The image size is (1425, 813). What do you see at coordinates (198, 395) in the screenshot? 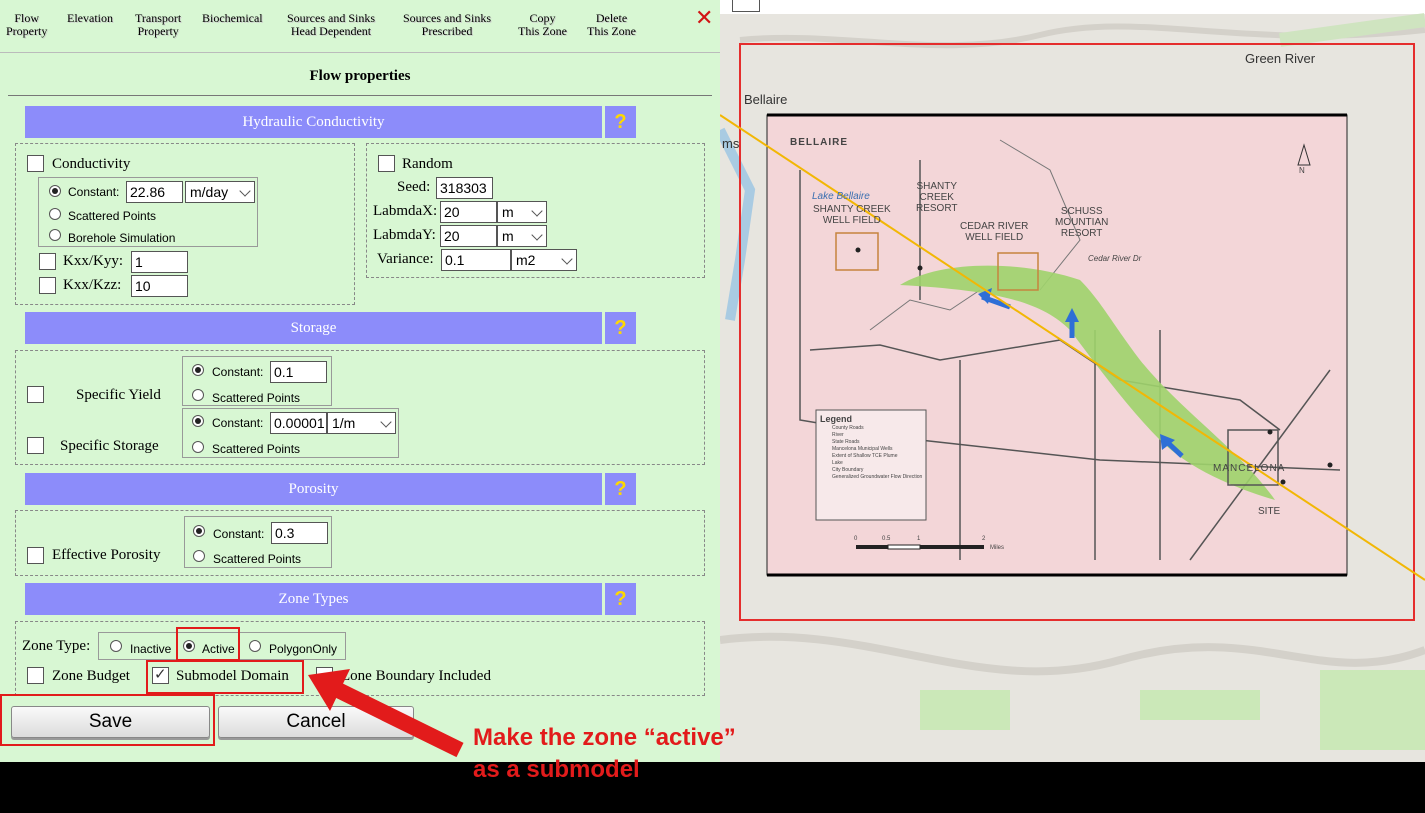
I see `sy-scattered-radio` at bounding box center [198, 395].